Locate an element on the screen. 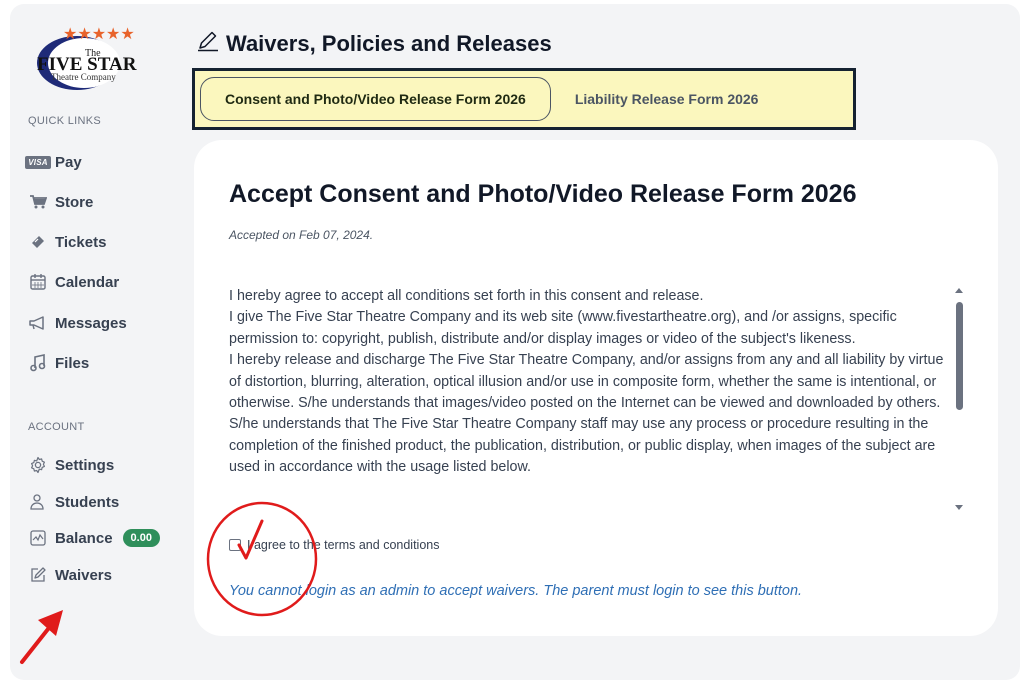 This screenshot has height=683, width=1024. users-icon is located at coordinates (38, 502).